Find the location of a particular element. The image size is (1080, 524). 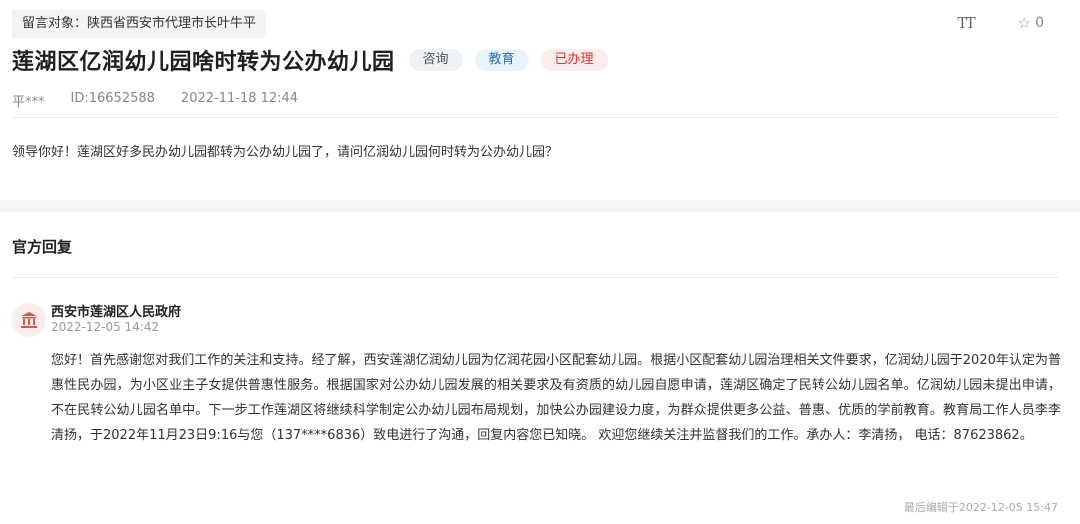

page-title: 莲湖区亿润幼儿园啥时转为公办幼儿园 is located at coordinates (203, 62).